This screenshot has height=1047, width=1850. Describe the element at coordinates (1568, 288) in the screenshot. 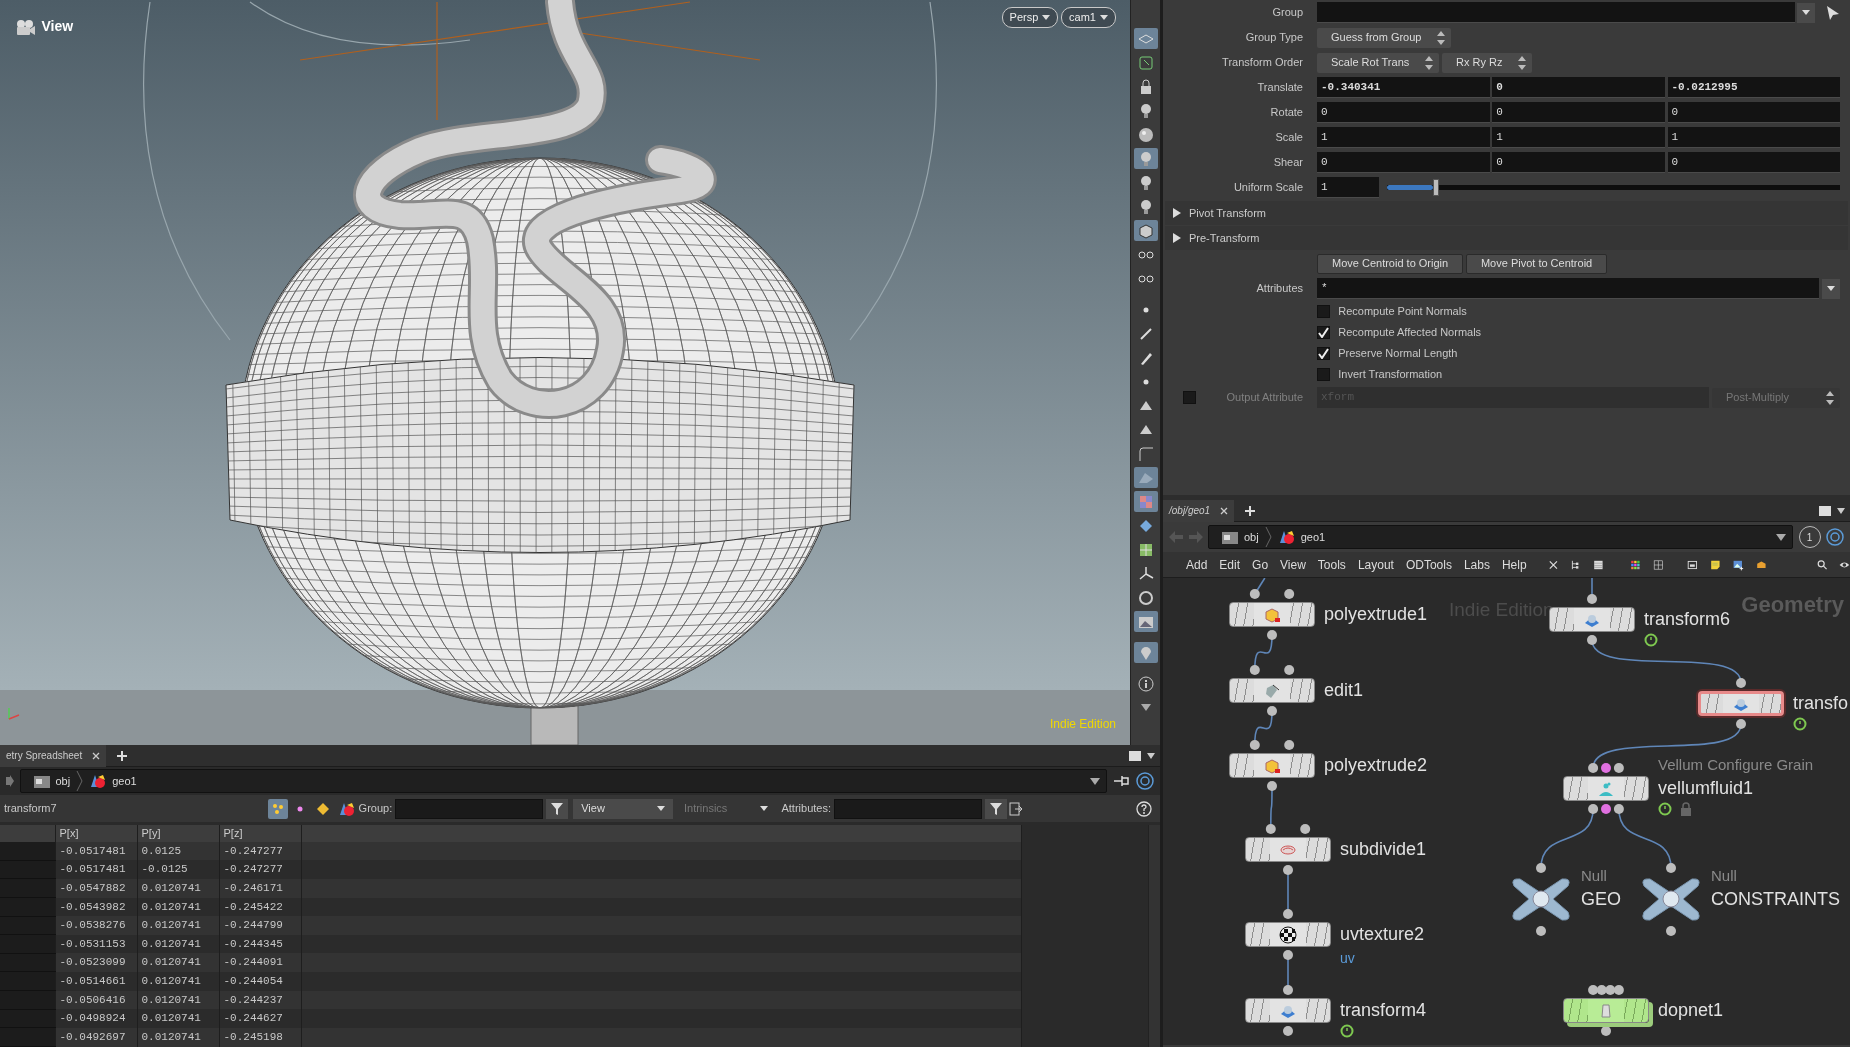

I see `text-field: *` at that location.